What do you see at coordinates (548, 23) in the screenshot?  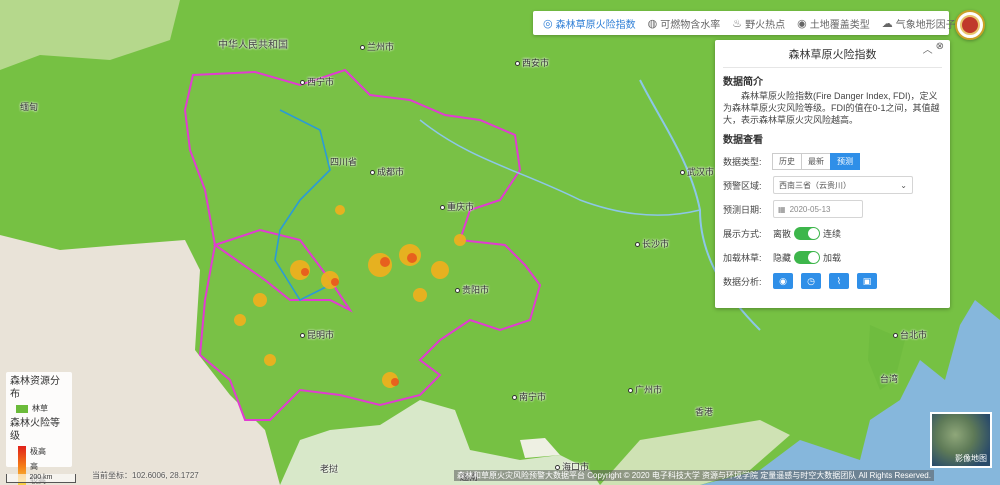 I see `globe-icon: ◎` at bounding box center [548, 23].